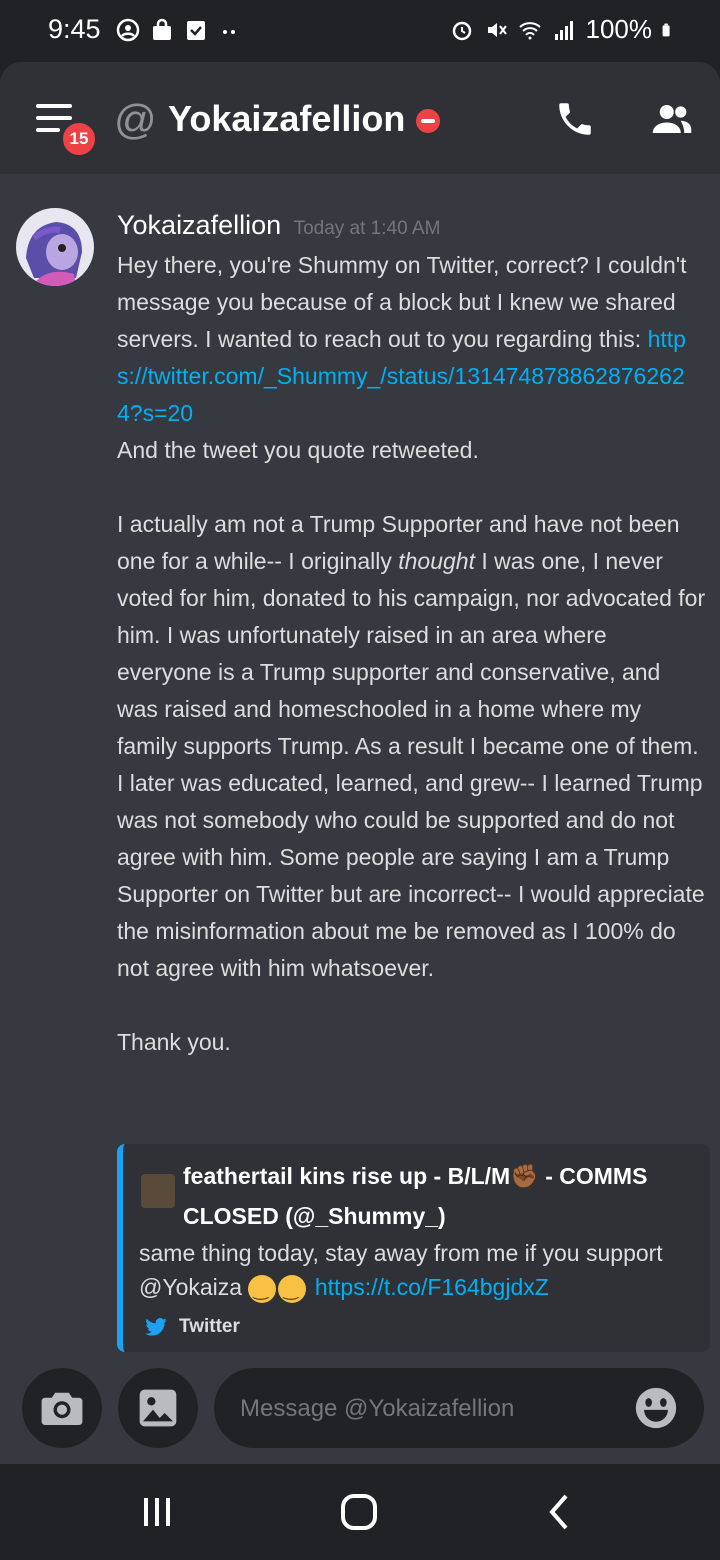 Image resolution: width=720 pixels, height=1560 pixels. What do you see at coordinates (199, 225) in the screenshot?
I see `message-author: Yokaizafellion` at bounding box center [199, 225].